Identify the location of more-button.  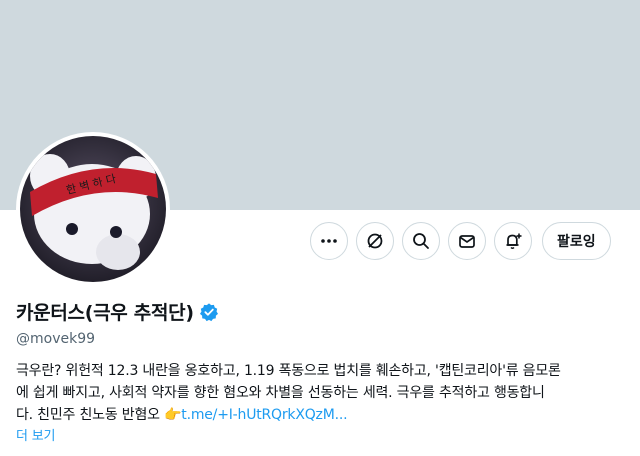
(329, 241).